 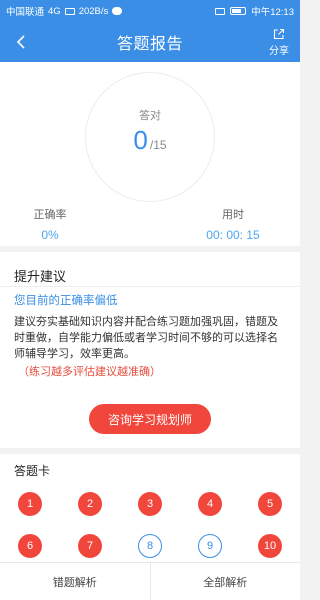 I want to click on question-8-button: 8, so click(x=150, y=546).